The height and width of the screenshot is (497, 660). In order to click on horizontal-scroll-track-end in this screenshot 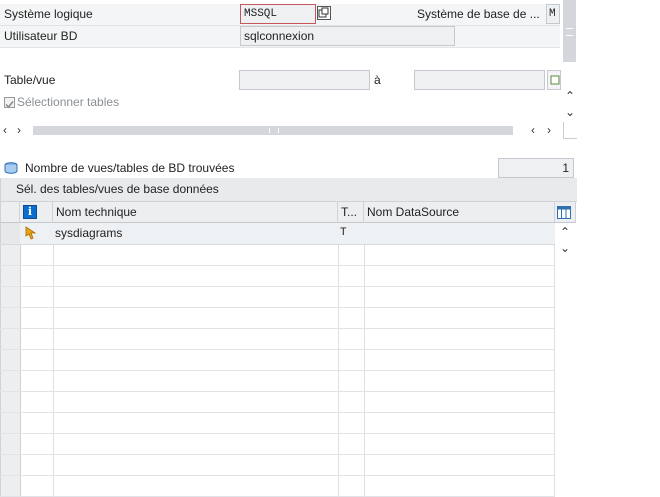, I will do `click(570, 130)`.